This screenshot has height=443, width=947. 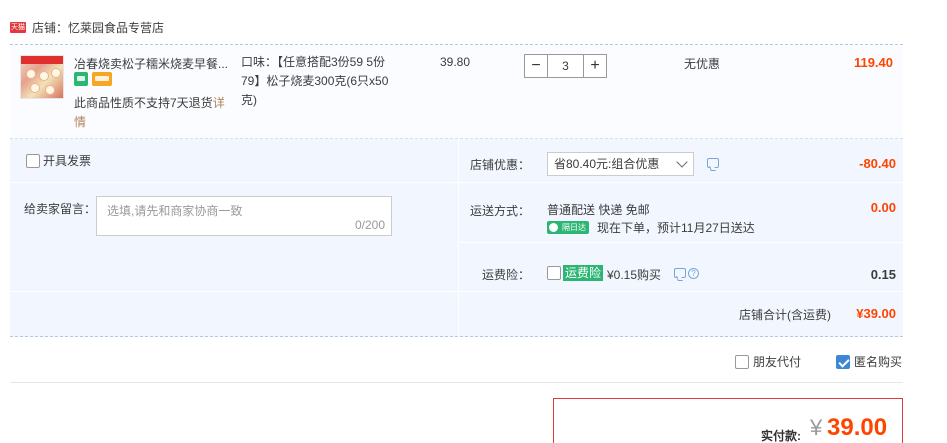 I want to click on shipping-method: 普通配送 快递 免邮, so click(x=598, y=210).